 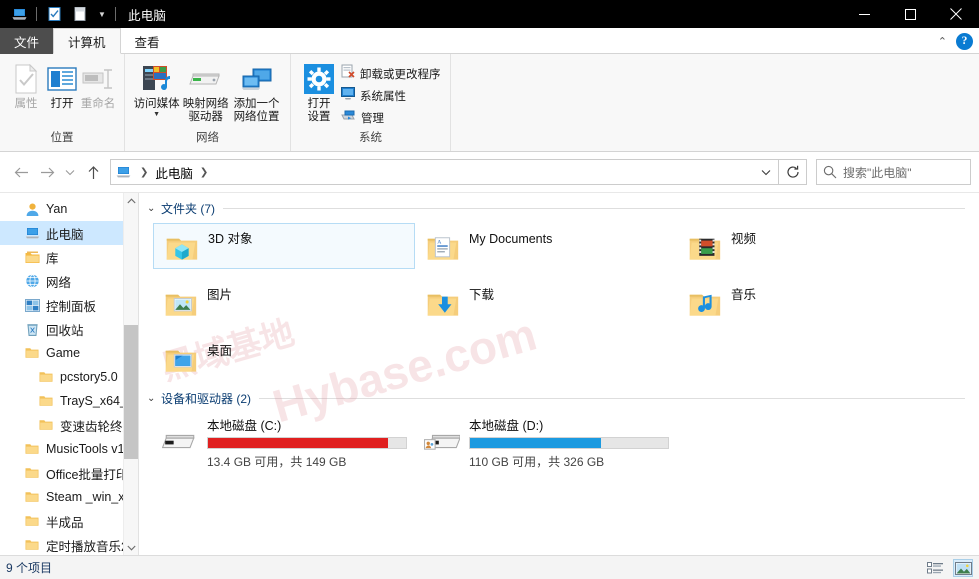 I want to click on drive-name: 本地磁盘 (C:), so click(x=244, y=426).